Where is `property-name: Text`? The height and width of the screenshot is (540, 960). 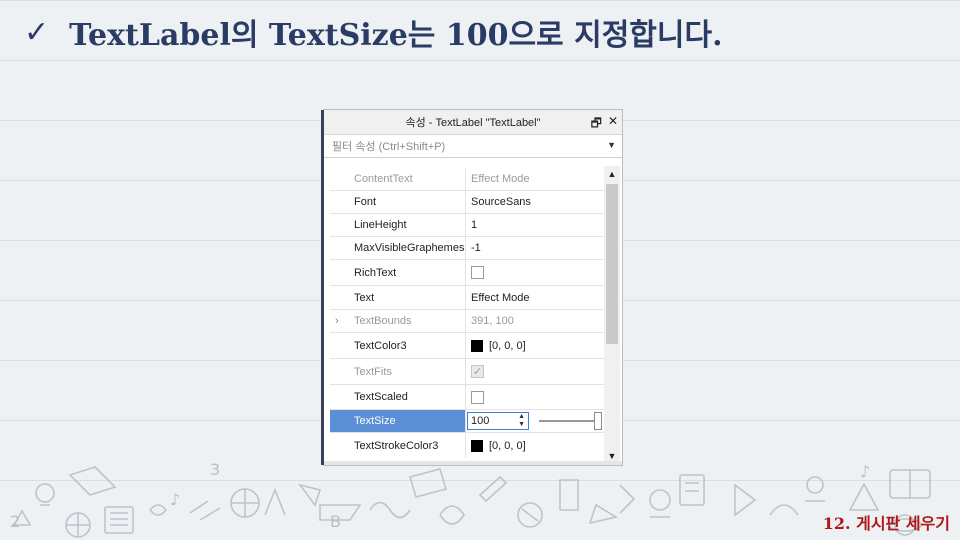
property-name: Text is located at coordinates (398, 297).